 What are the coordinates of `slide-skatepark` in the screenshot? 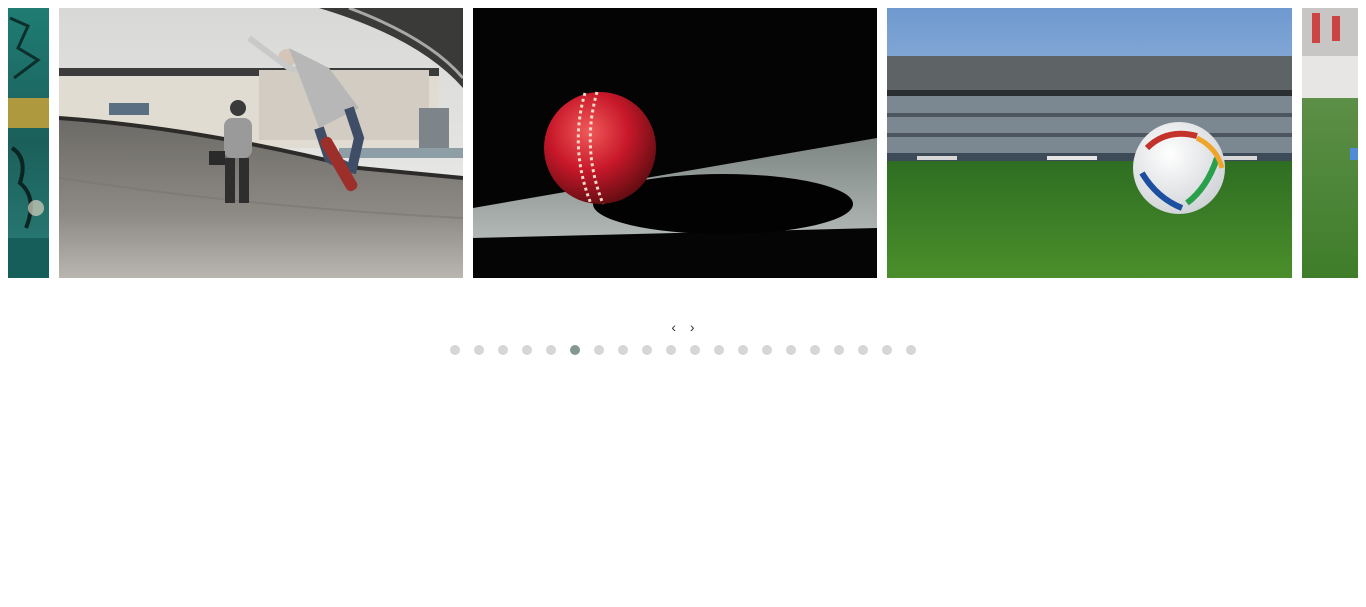 It's located at (261, 143).